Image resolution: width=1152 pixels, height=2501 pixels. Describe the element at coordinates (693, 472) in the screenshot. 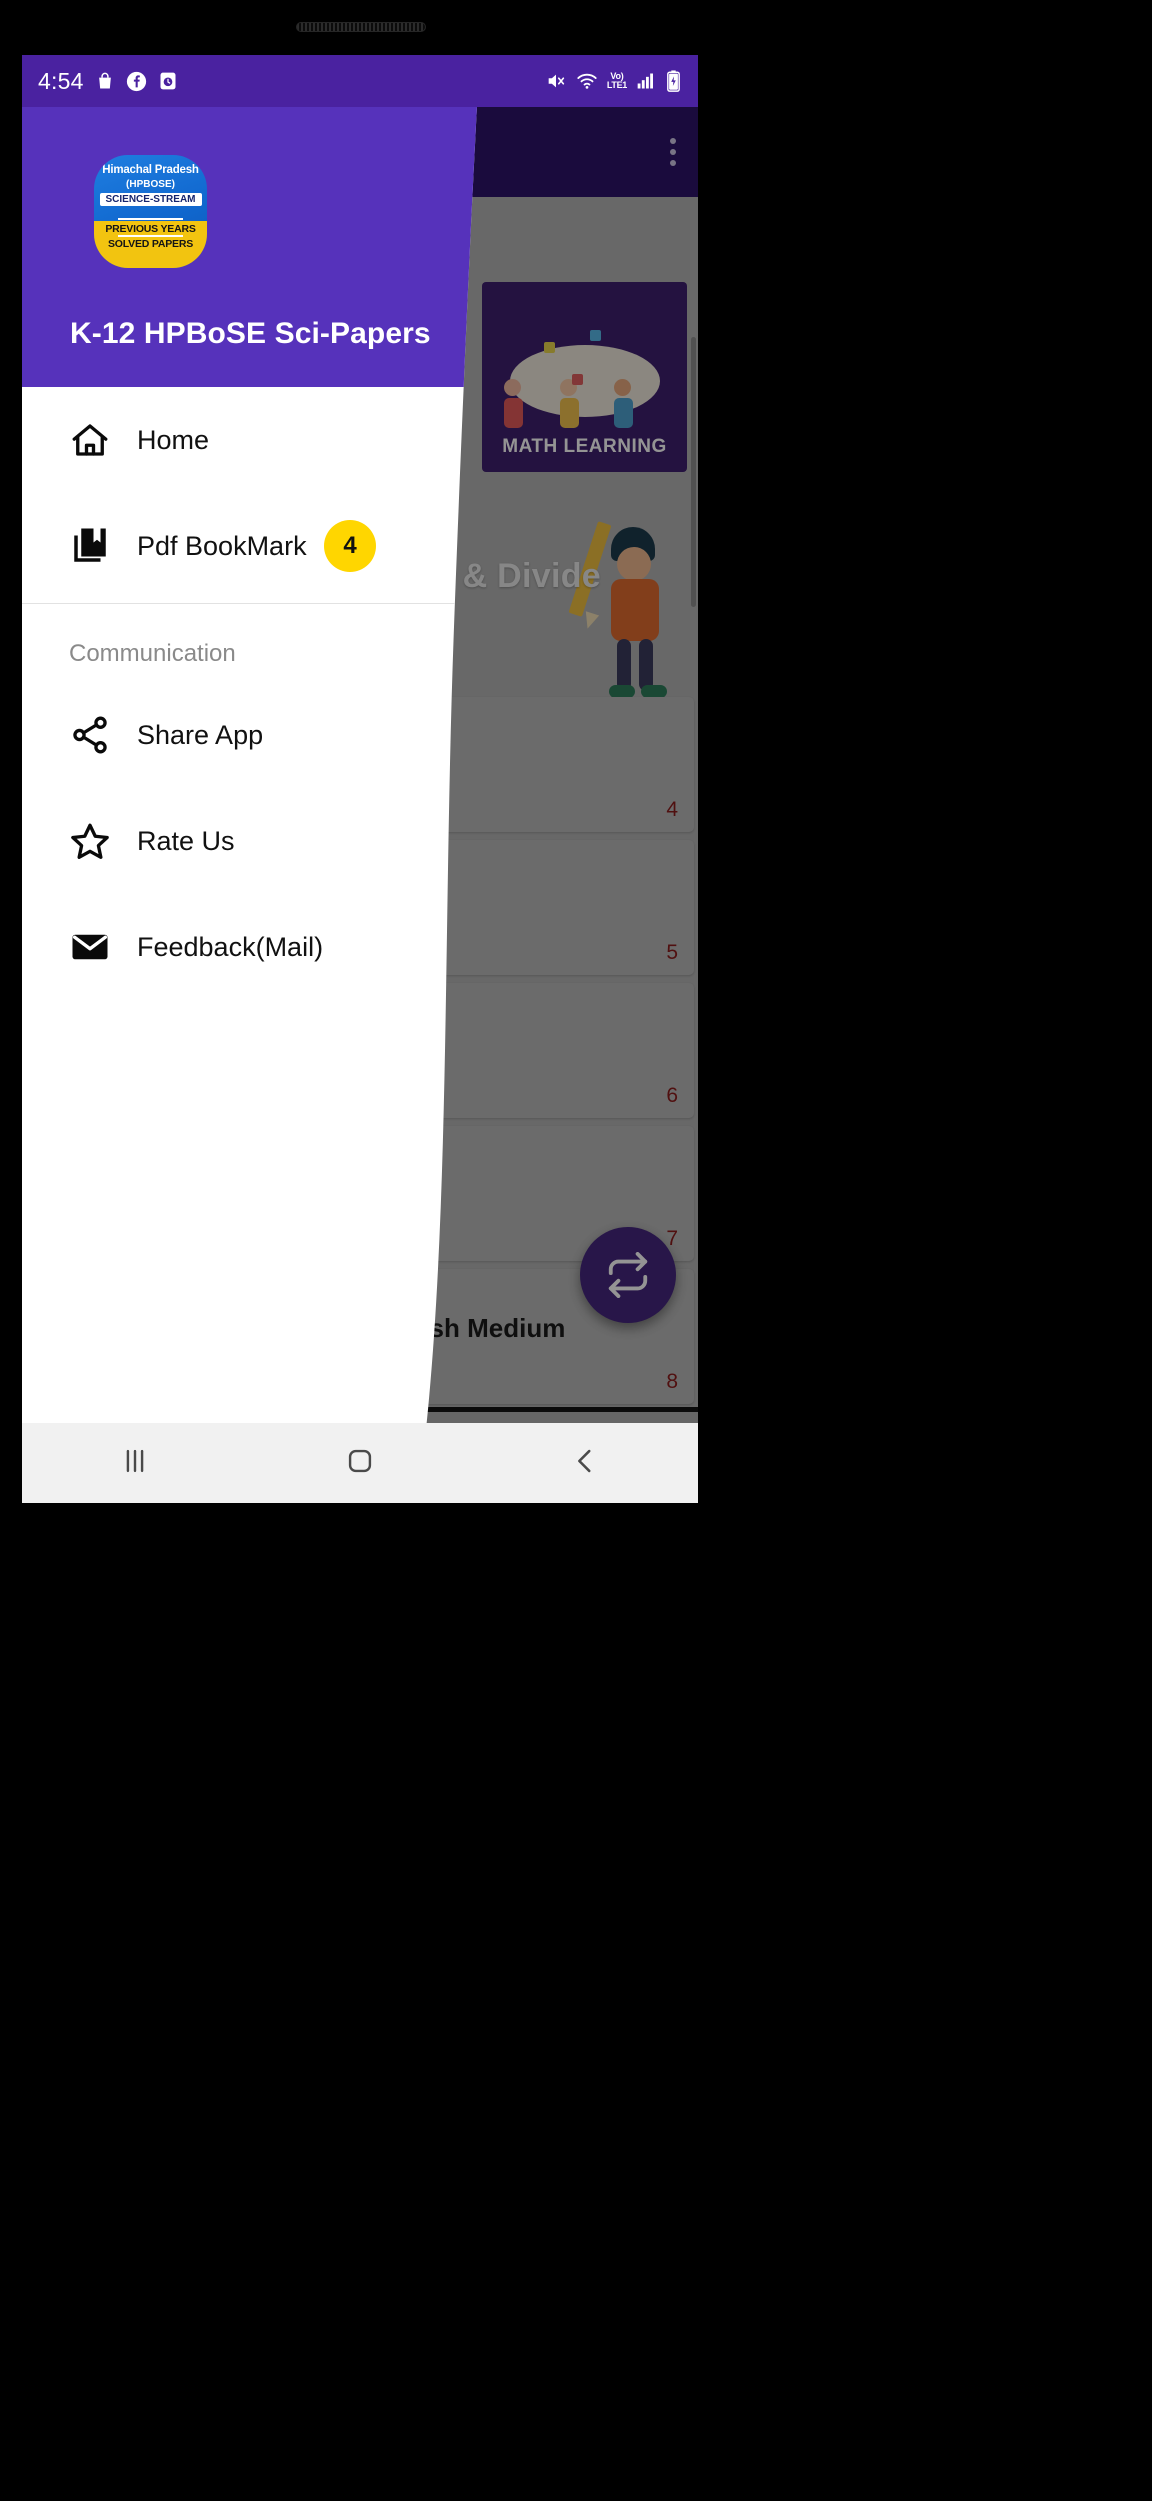

I see `vertical-scrollbar` at that location.